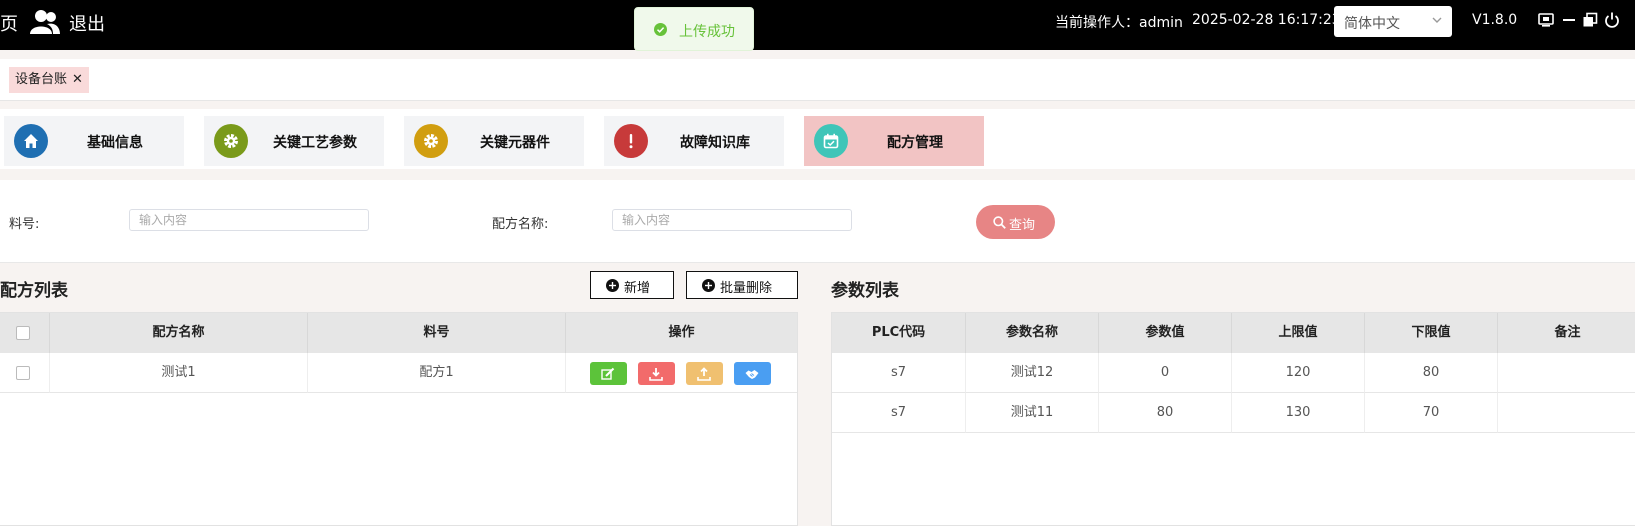  I want to click on batch-delete-button: 批量删除, so click(742, 285).